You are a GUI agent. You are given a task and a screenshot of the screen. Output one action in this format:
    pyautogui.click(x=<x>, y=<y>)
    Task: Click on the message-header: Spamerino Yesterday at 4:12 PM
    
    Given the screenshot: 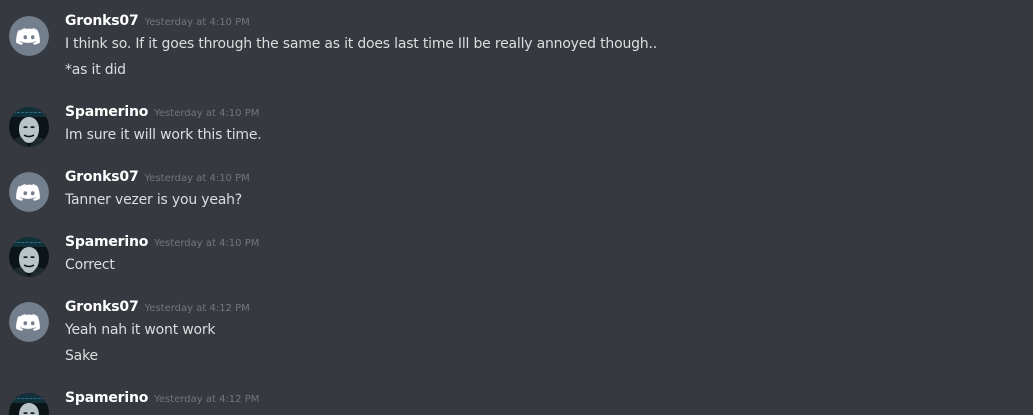 What is the action you would take?
    pyautogui.click(x=162, y=398)
    